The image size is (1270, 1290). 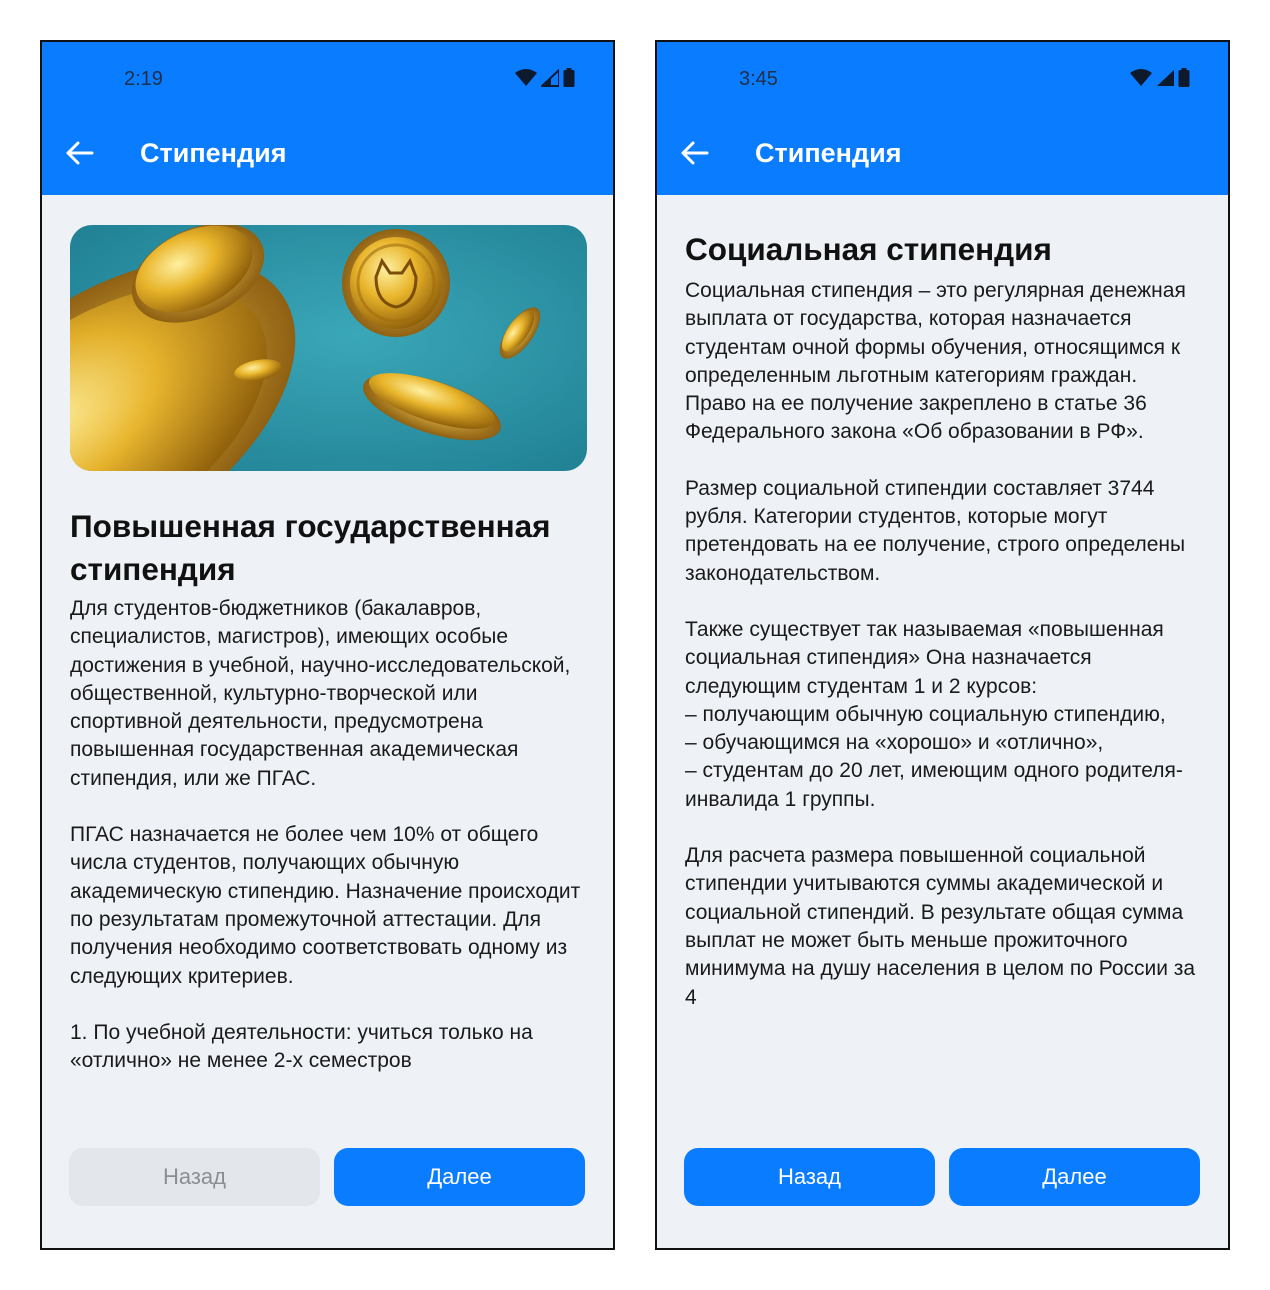 I want to click on app-header: 3:45 Стипендия, so click(x=942, y=118).